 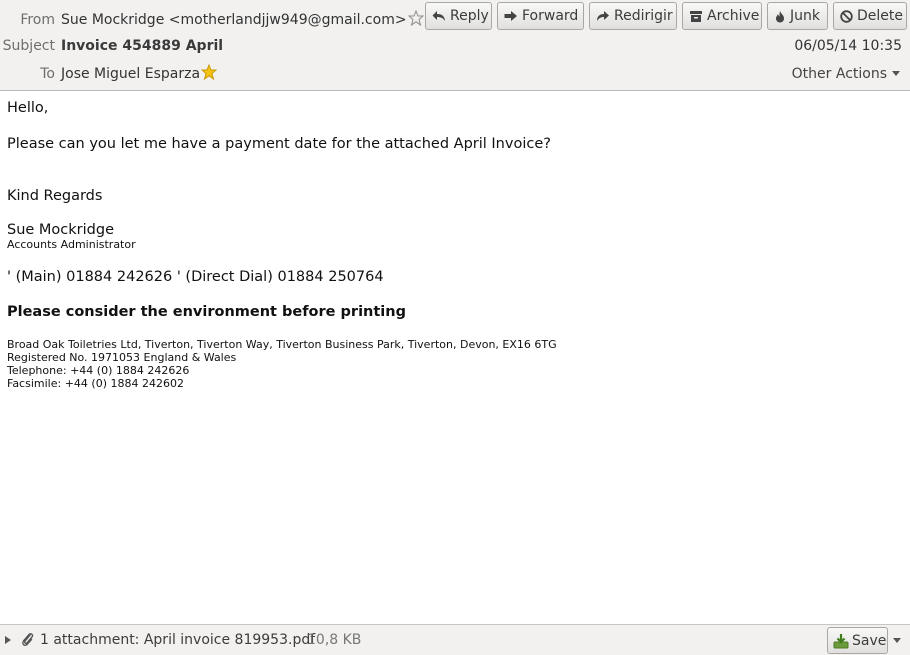 I want to click on forward-icon, so click(x=510, y=16).